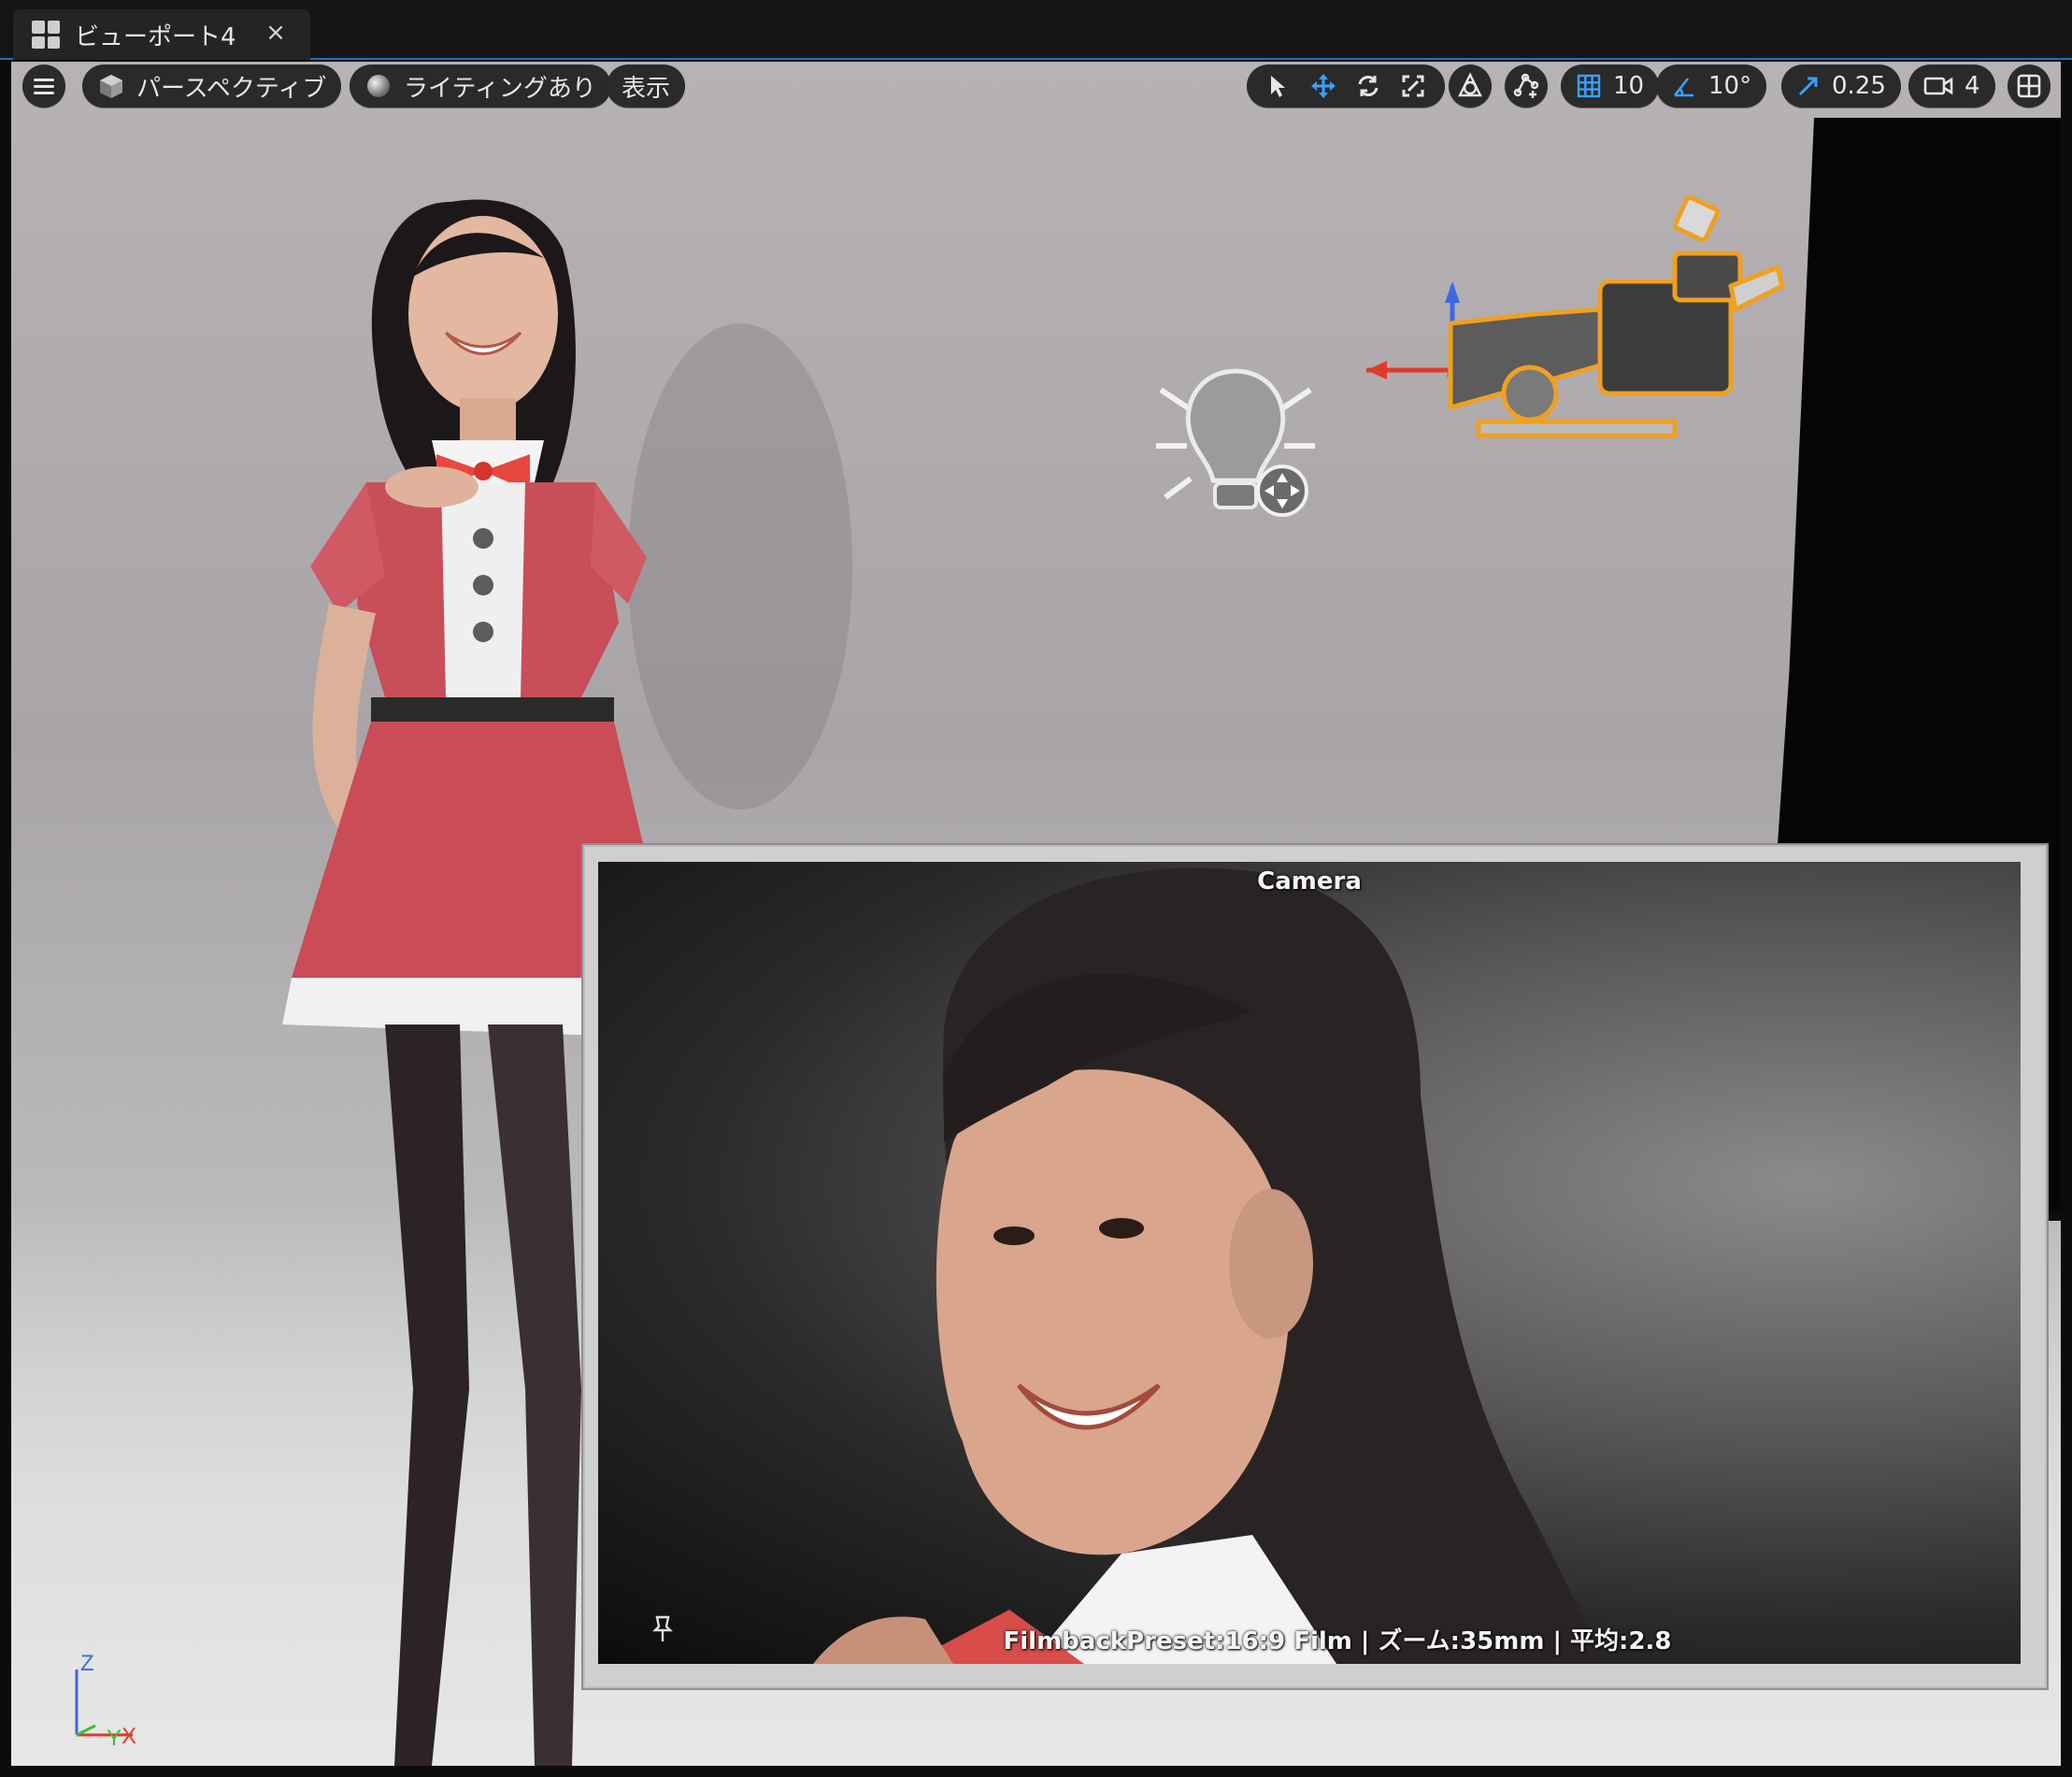  I want to click on grid-snap-button: 10, so click(1610, 85).